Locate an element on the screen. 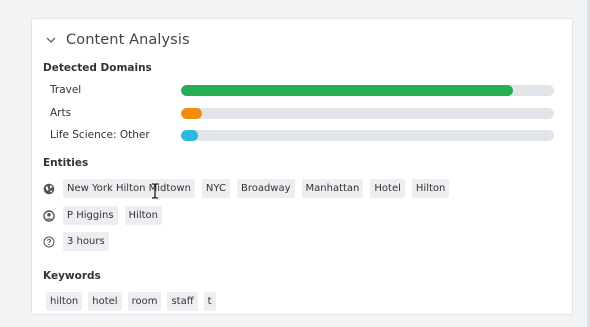  entity-chip: NYC is located at coordinates (215, 188).